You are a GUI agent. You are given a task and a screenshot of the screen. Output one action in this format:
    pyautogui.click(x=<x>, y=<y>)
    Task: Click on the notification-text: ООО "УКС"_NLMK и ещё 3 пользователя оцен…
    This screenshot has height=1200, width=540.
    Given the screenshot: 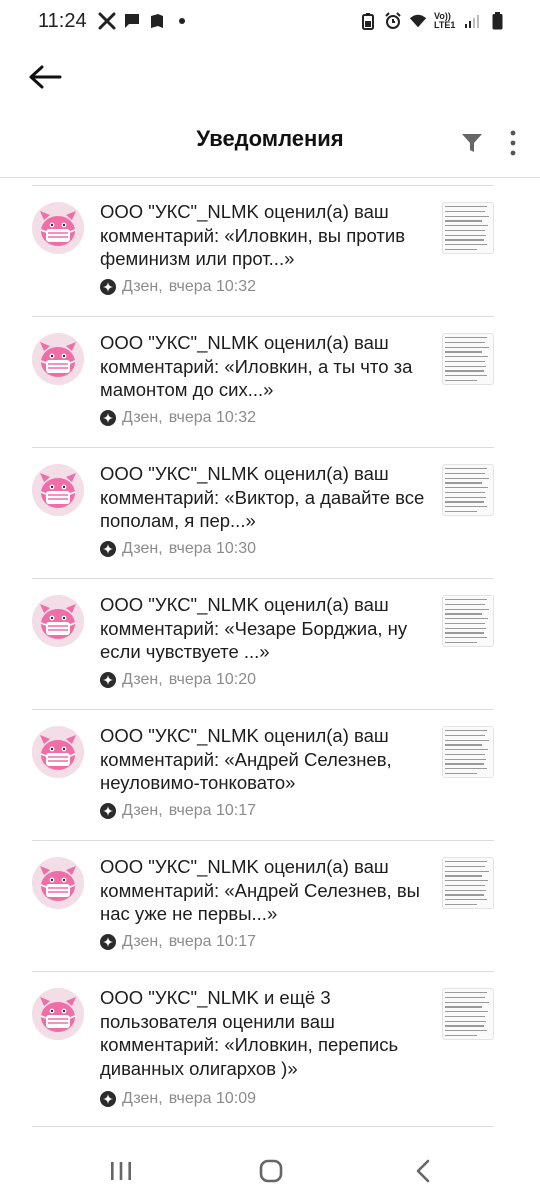 What is the action you would take?
    pyautogui.click(x=249, y=1033)
    